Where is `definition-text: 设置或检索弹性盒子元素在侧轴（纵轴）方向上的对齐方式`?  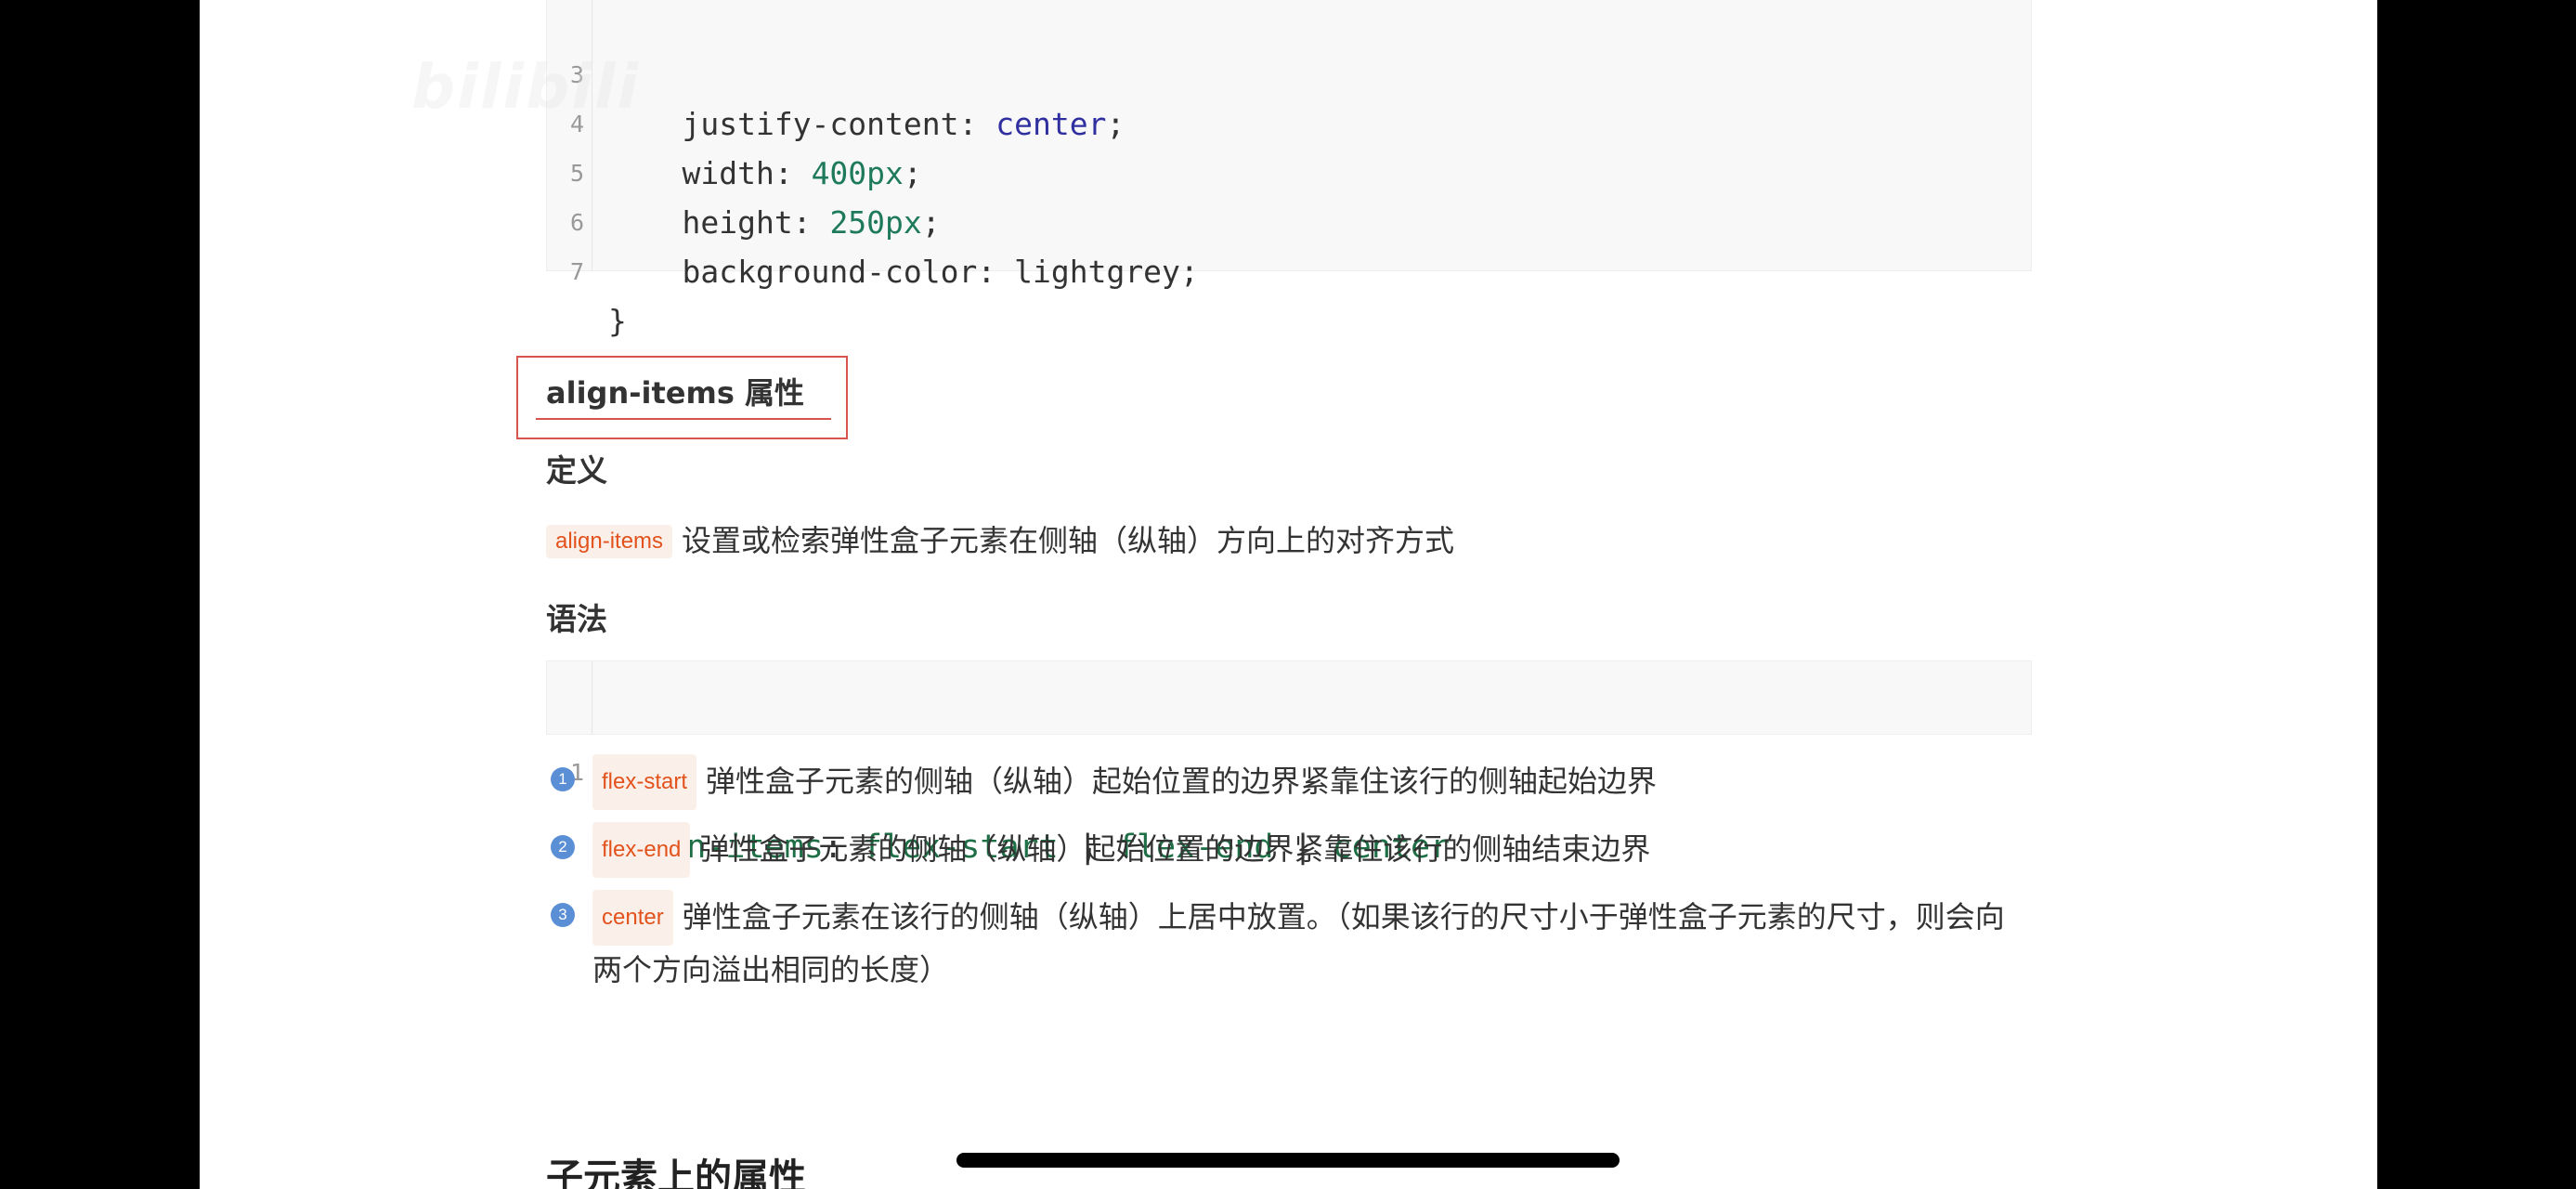 definition-text: 设置或检索弹性盒子元素在侧轴（纵轴）方向上的对齐方式 is located at coordinates (1068, 540).